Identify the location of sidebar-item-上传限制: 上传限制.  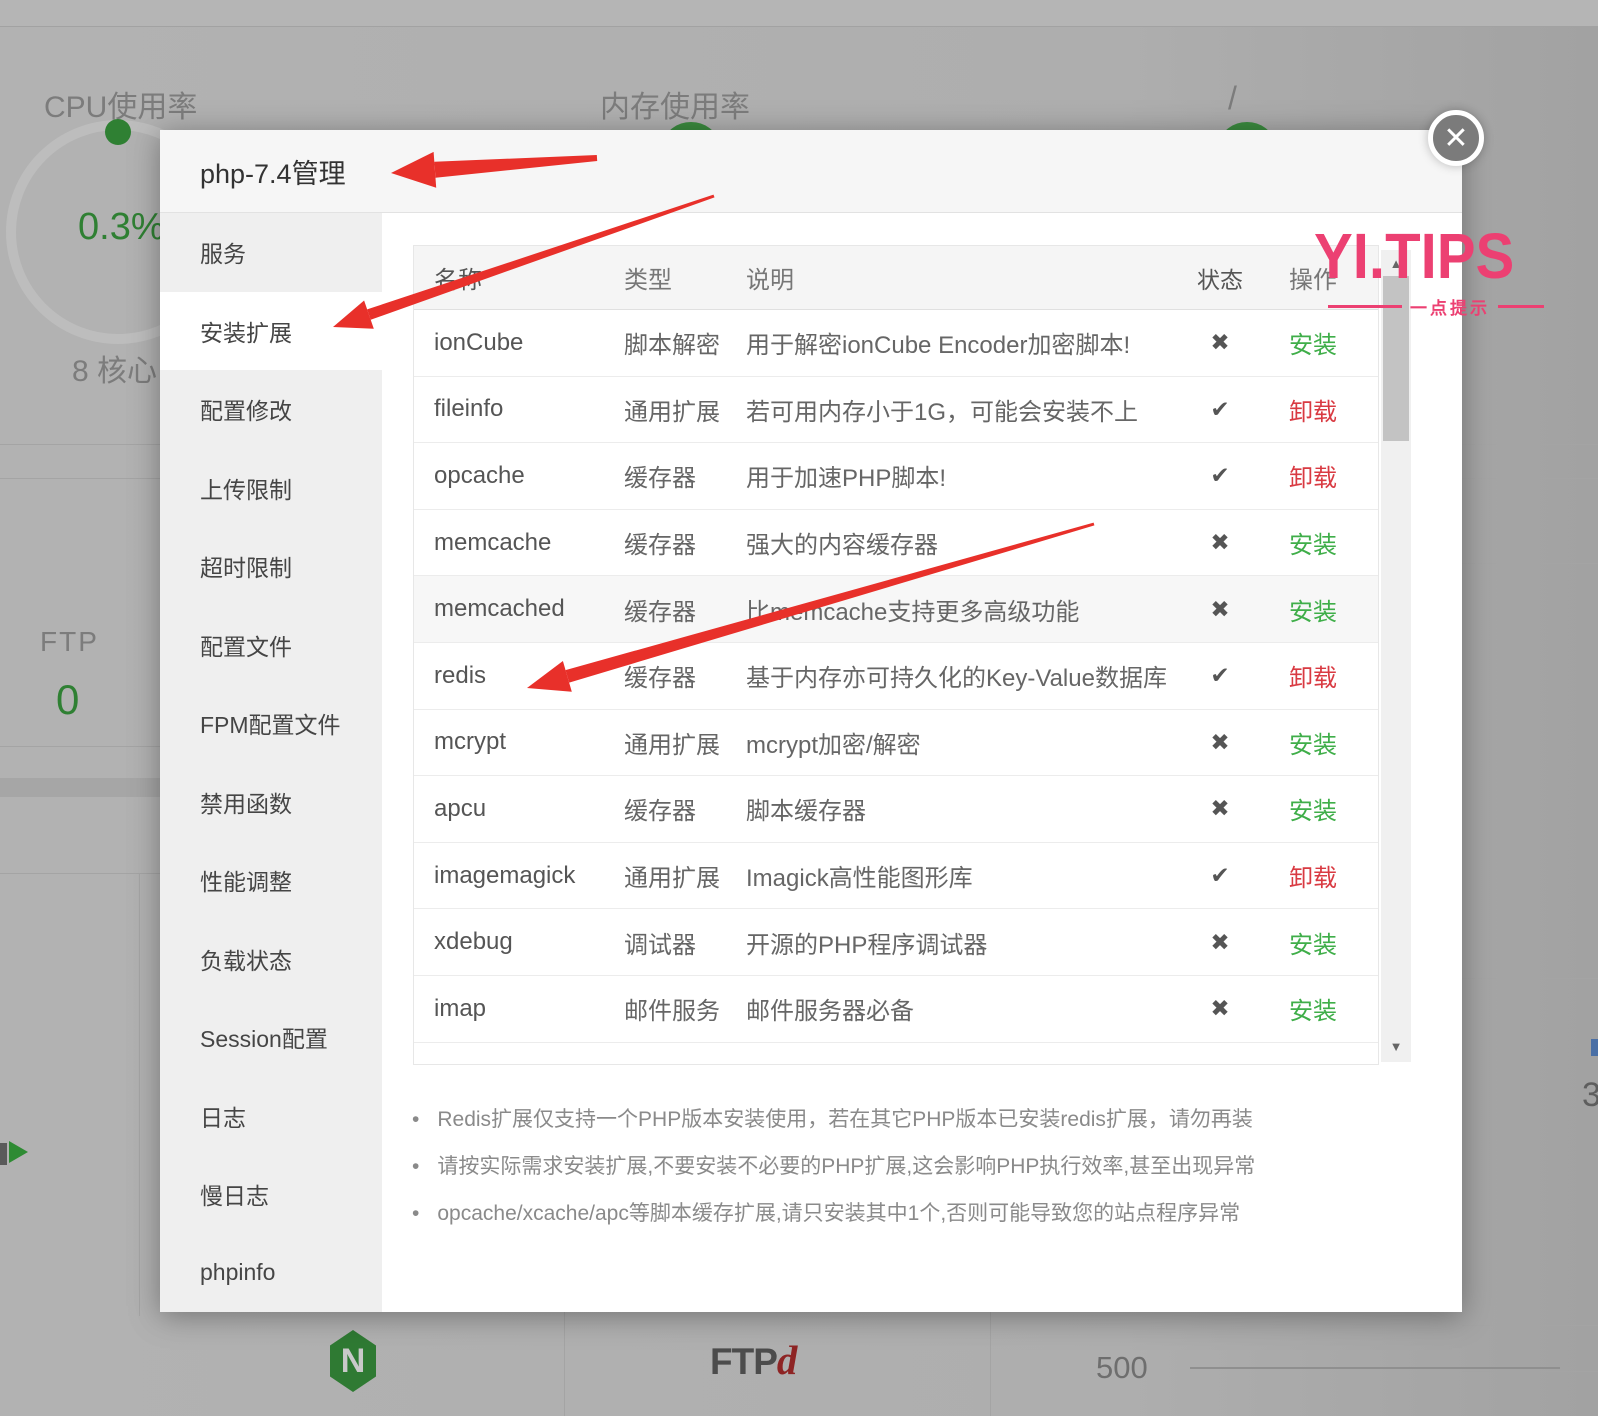
(271, 488).